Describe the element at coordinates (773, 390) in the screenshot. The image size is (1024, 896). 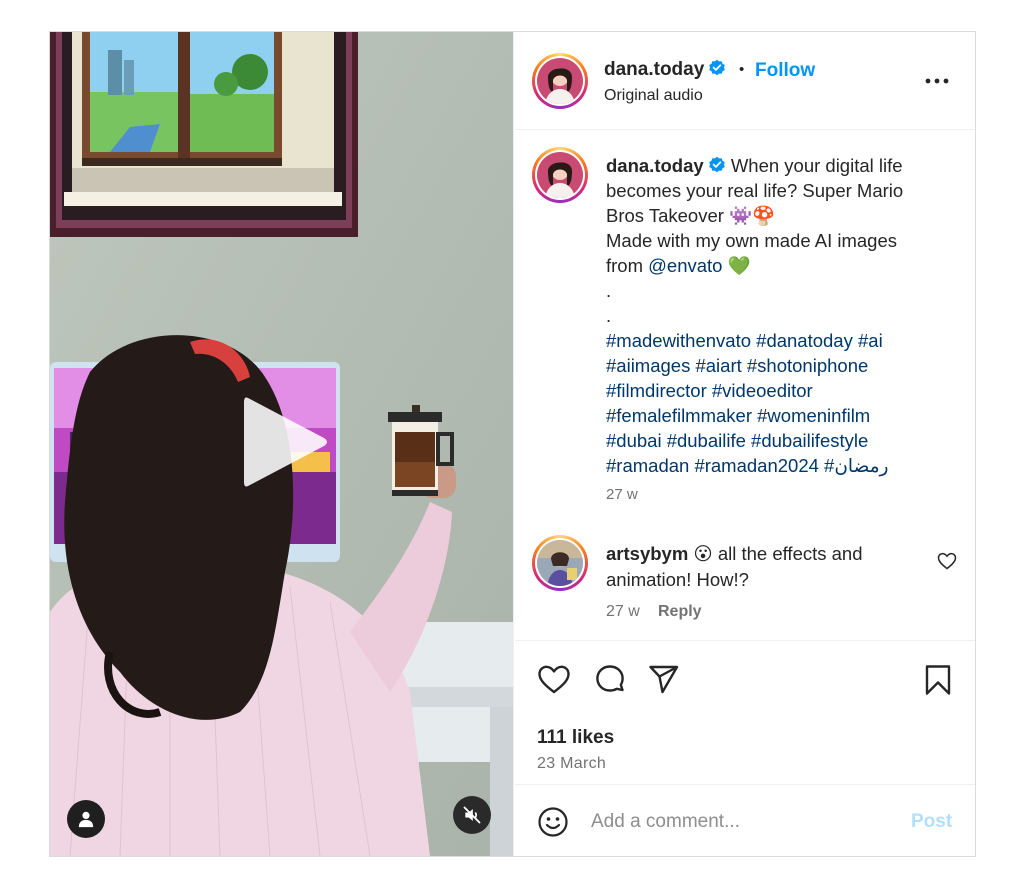
I see `hashtag-links: #filmdirector #videoeditor` at that location.